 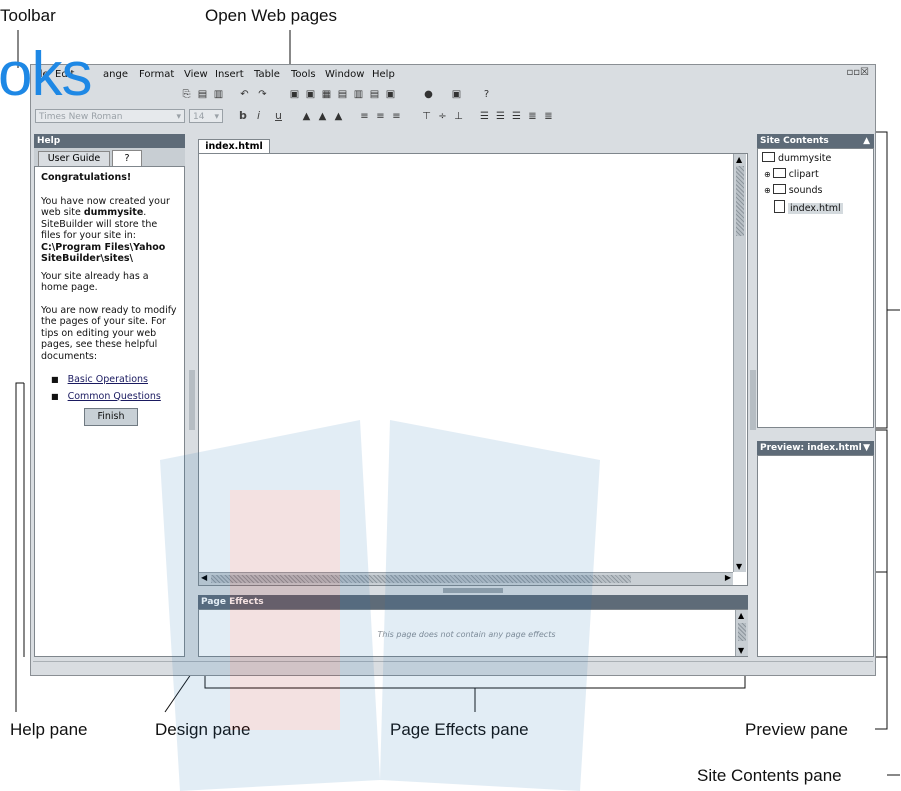 I want to click on valign-middle-icon: ÷, so click(x=442, y=116).